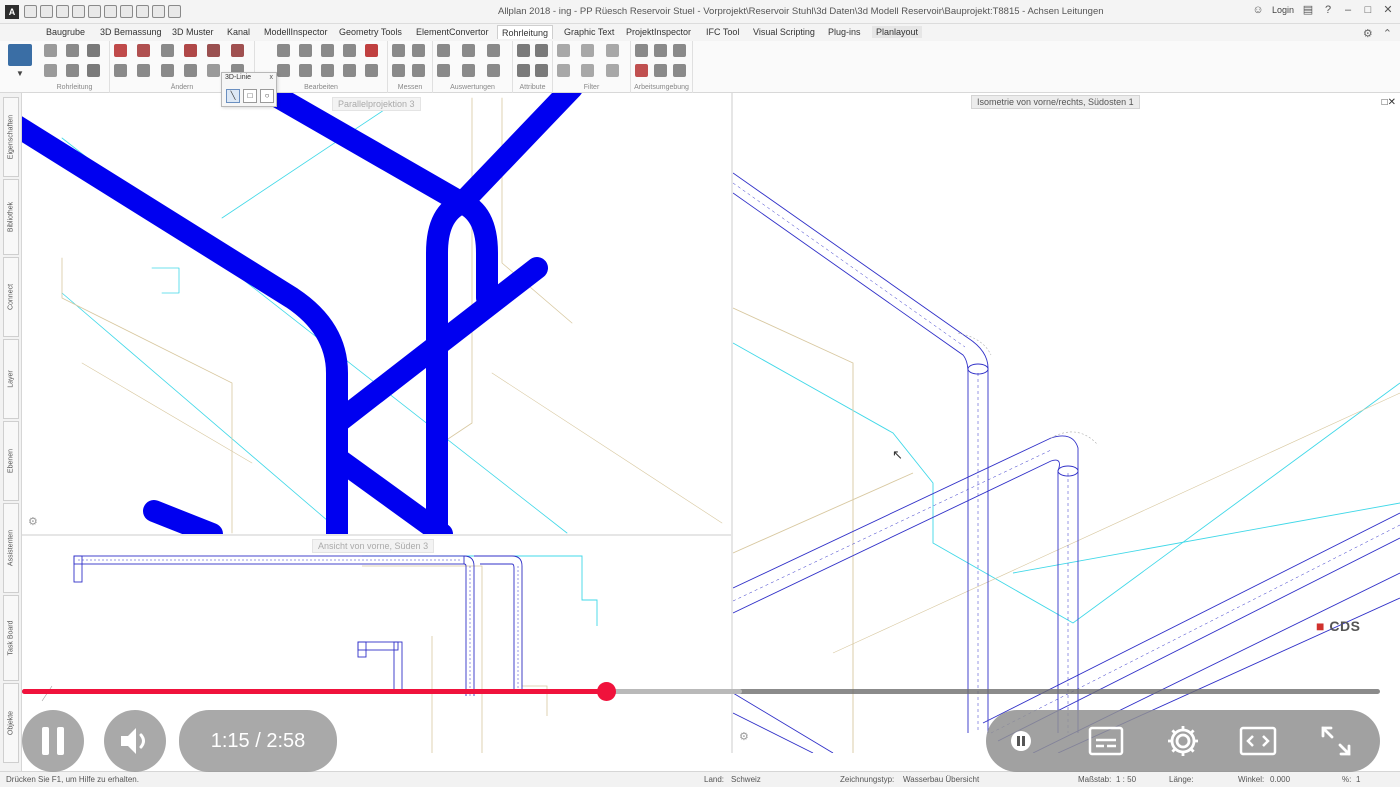 Image resolution: width=1400 pixels, height=797 pixels. I want to click on status-massstab-value: 1 : 50, so click(1126, 779).